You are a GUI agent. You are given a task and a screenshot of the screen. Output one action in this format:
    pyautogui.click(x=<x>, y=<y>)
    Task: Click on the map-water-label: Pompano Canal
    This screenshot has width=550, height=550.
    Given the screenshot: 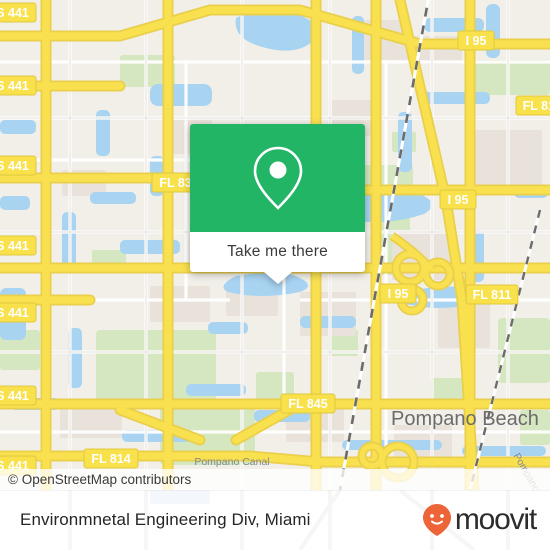 What is the action you would take?
    pyautogui.click(x=231, y=462)
    